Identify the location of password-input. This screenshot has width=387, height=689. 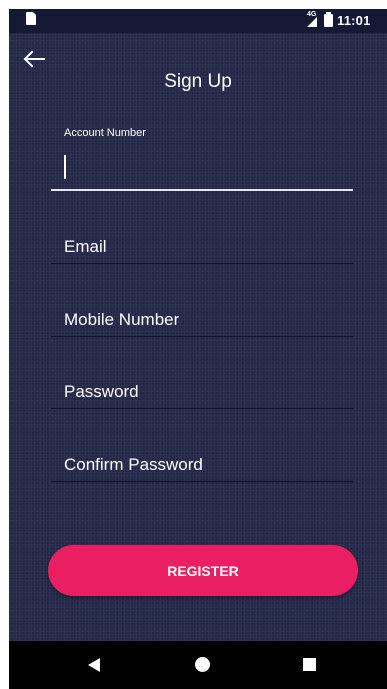
(208, 392).